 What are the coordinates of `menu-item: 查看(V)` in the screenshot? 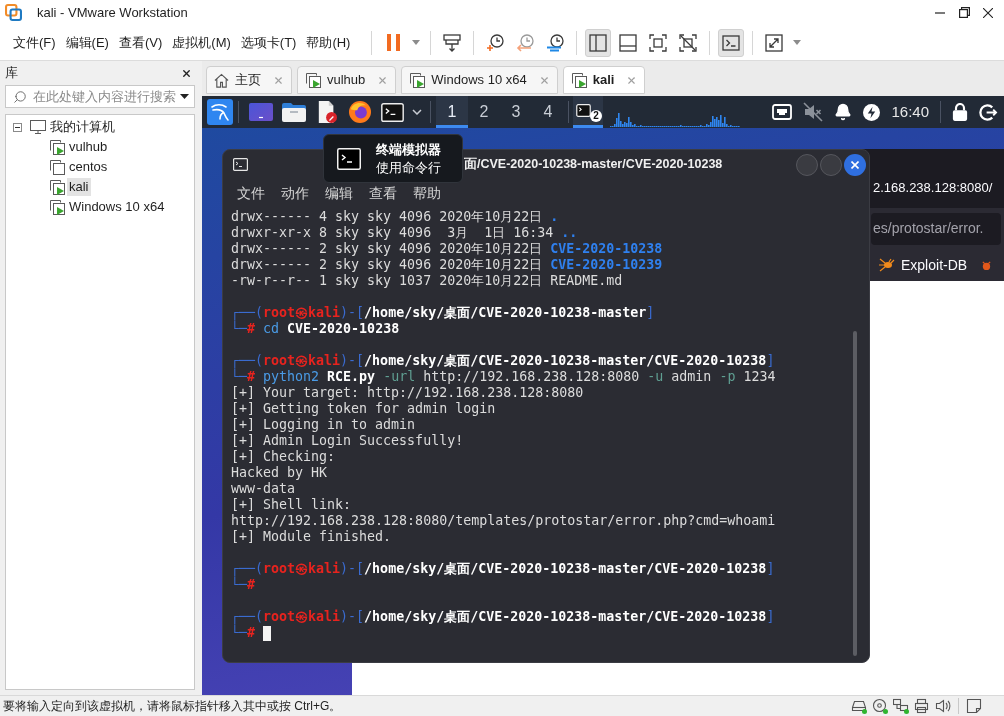 It's located at (140, 42).